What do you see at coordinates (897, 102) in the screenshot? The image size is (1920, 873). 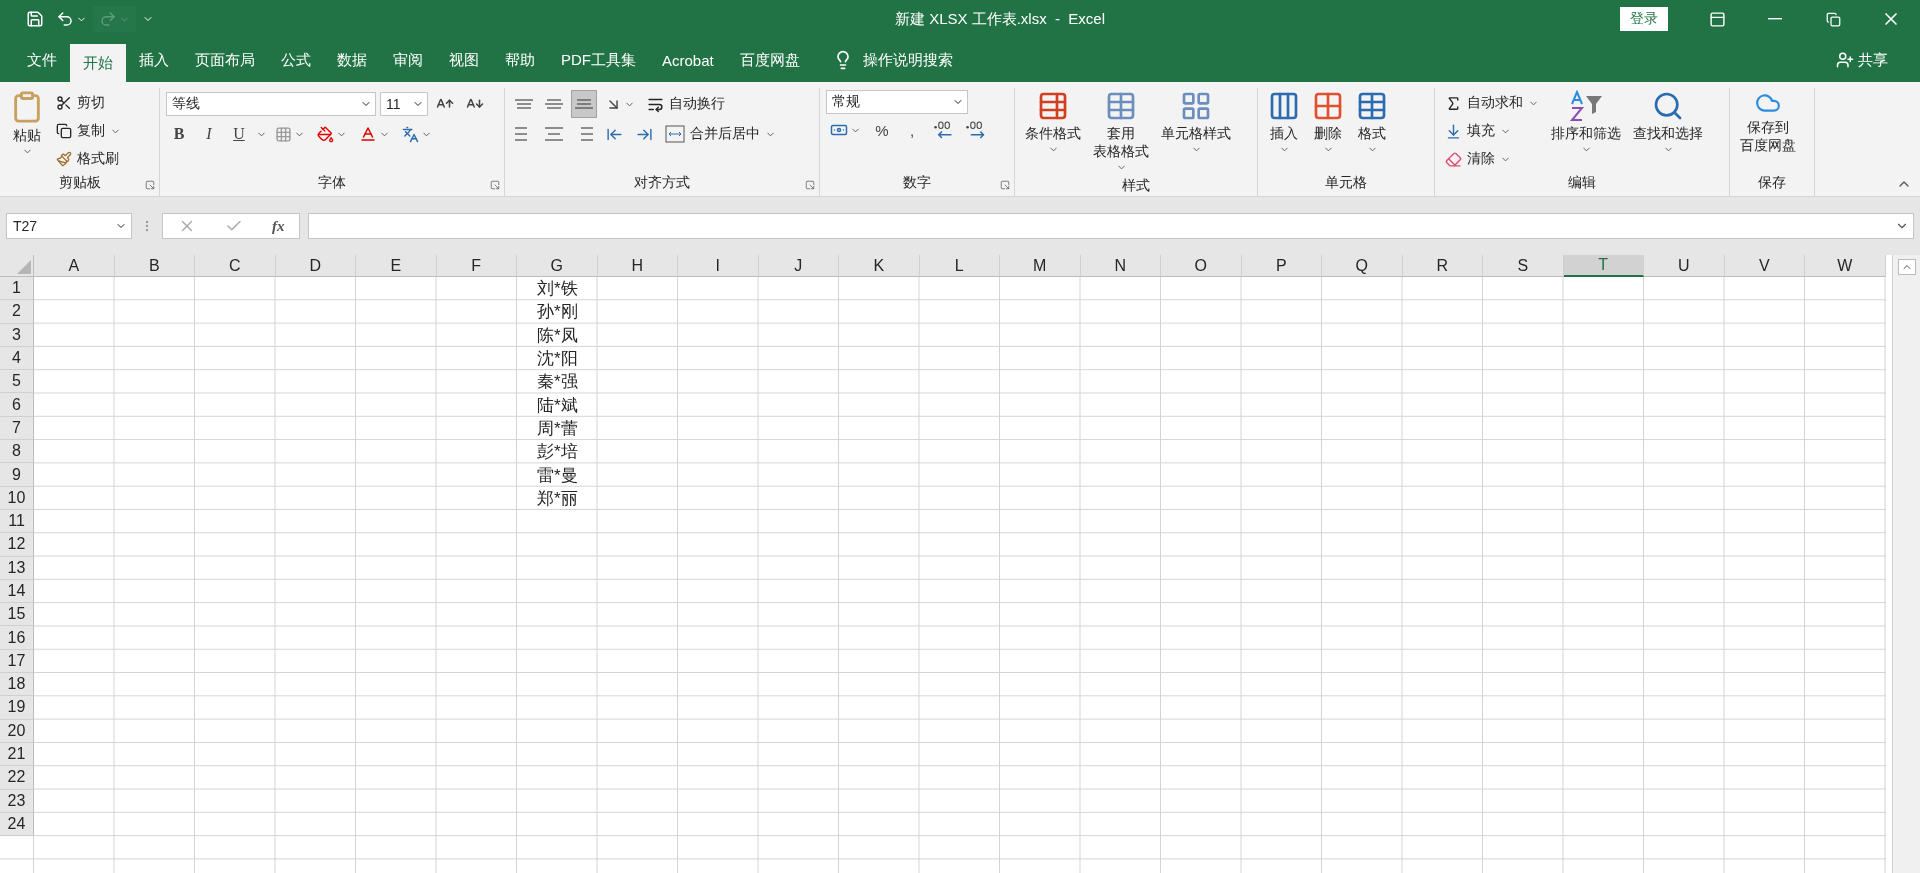 I see `number-format-field: 常规` at bounding box center [897, 102].